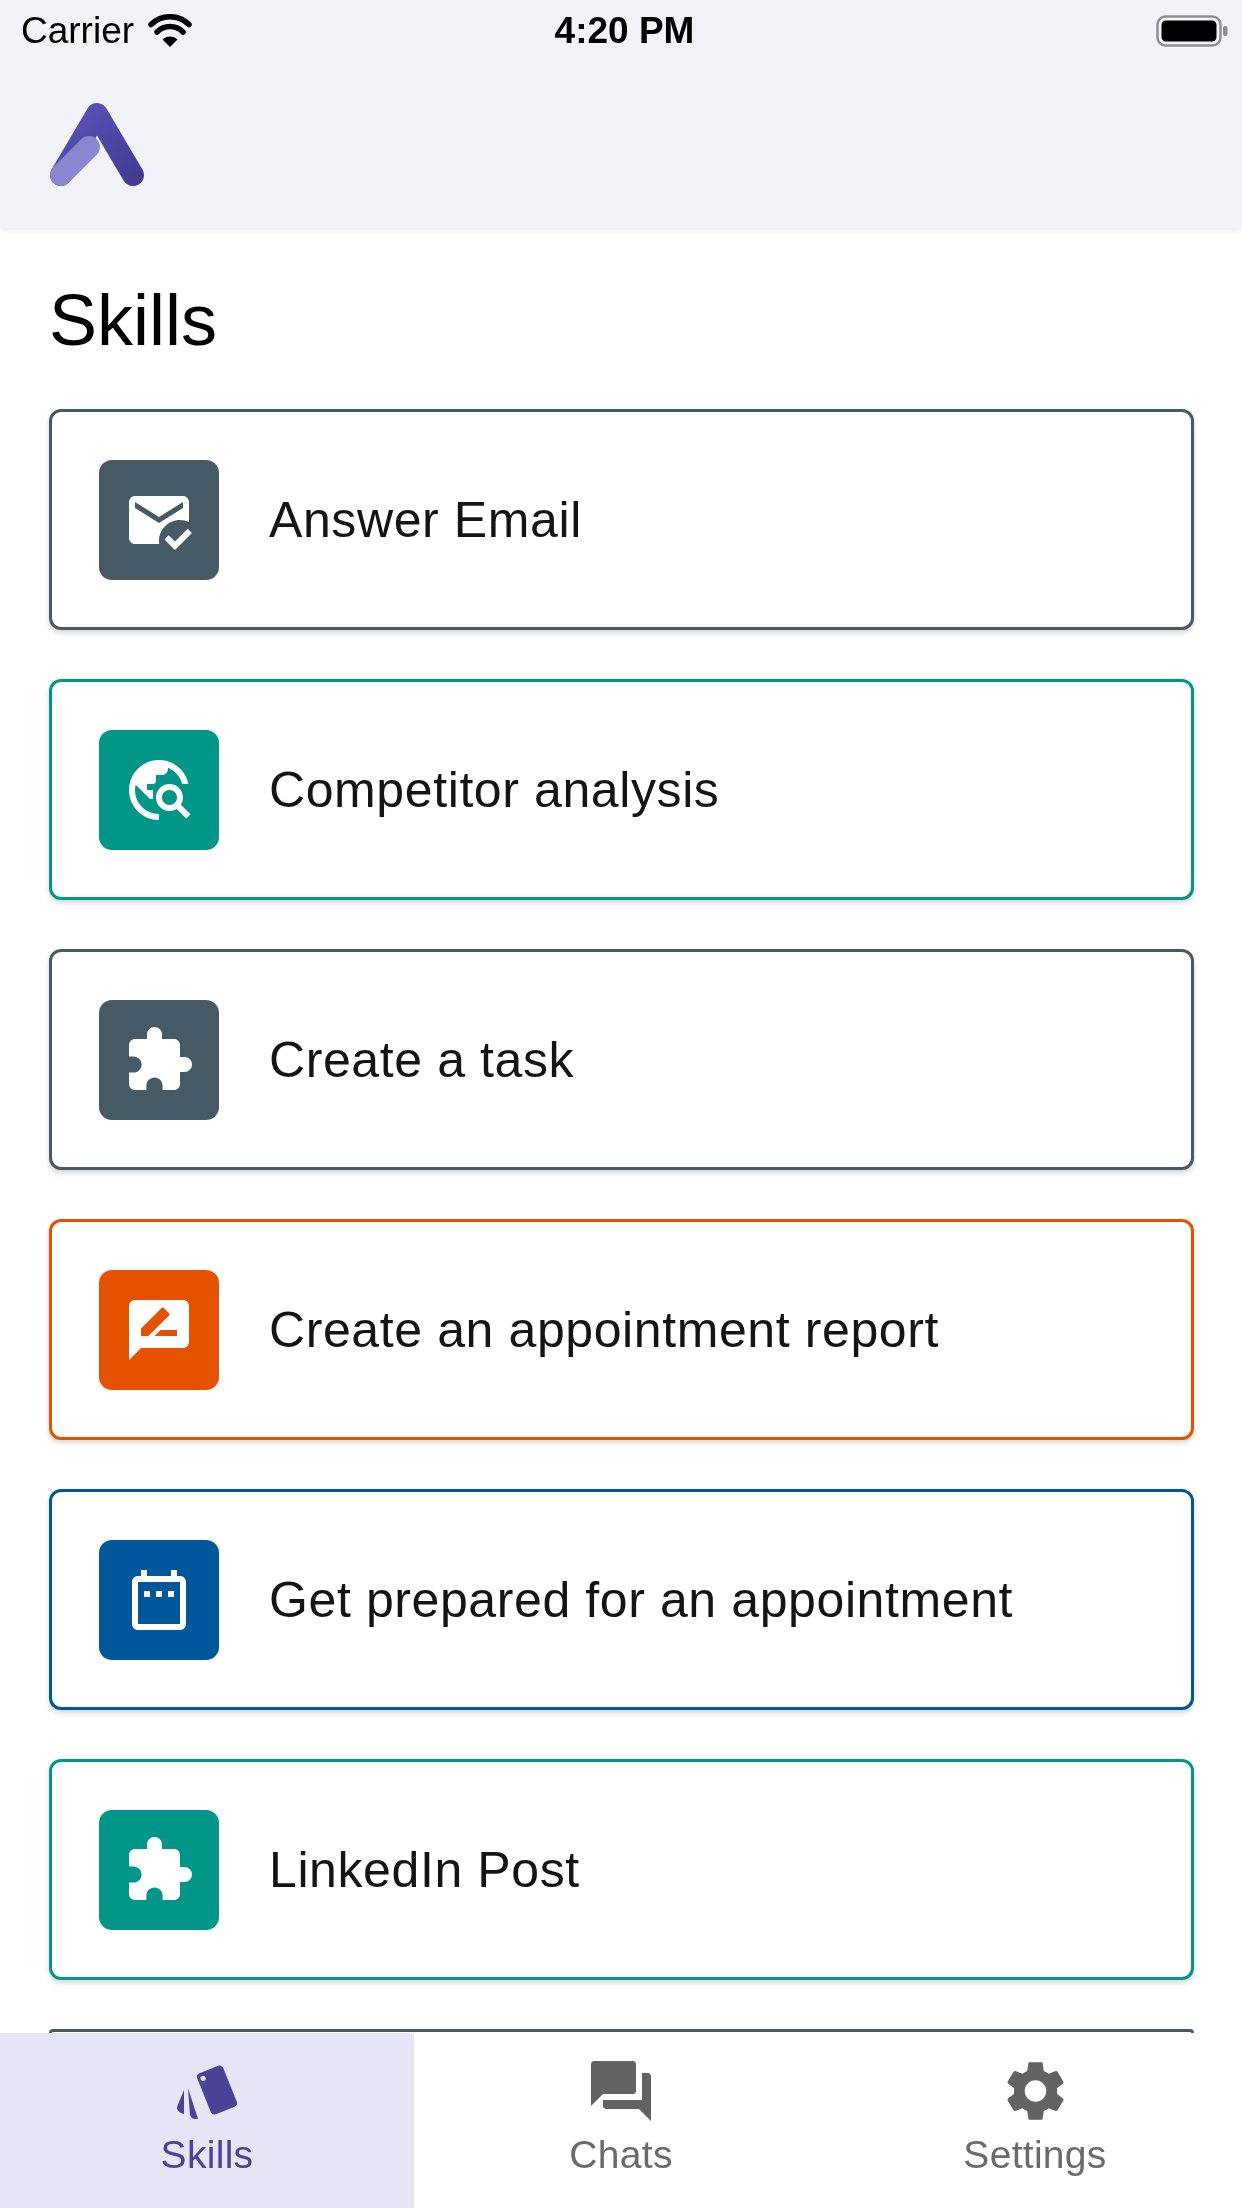  I want to click on wifi-icon, so click(170, 31).